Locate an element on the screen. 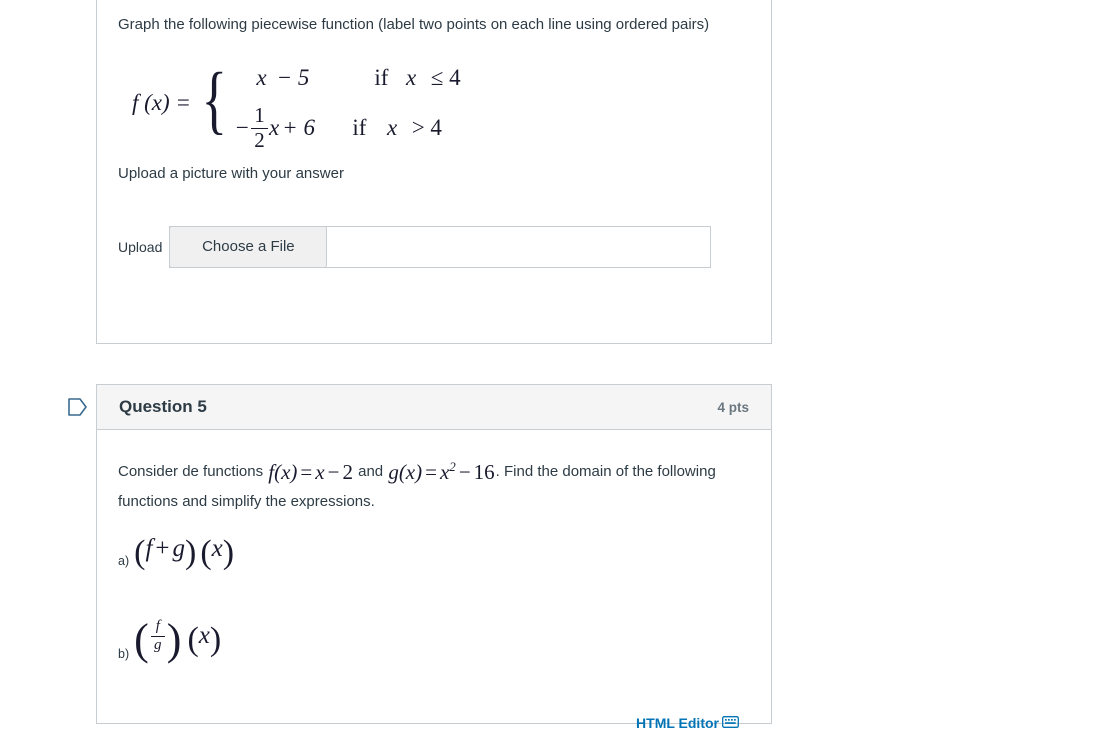  row2-minus-sign: − is located at coordinates (242, 127).